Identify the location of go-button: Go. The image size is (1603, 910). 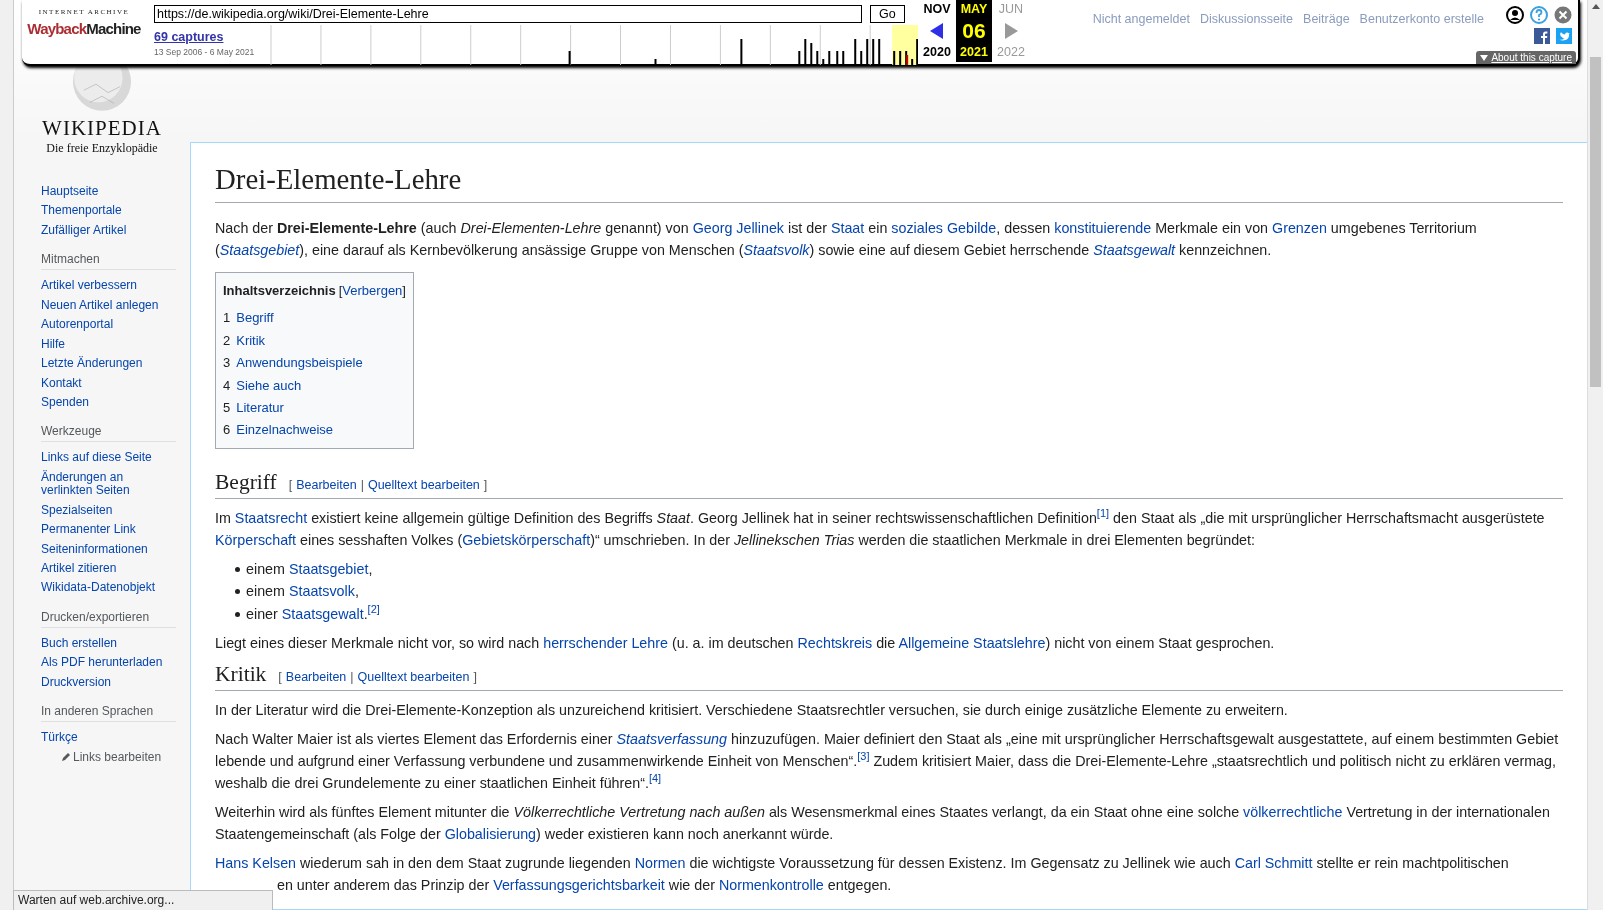
(887, 14).